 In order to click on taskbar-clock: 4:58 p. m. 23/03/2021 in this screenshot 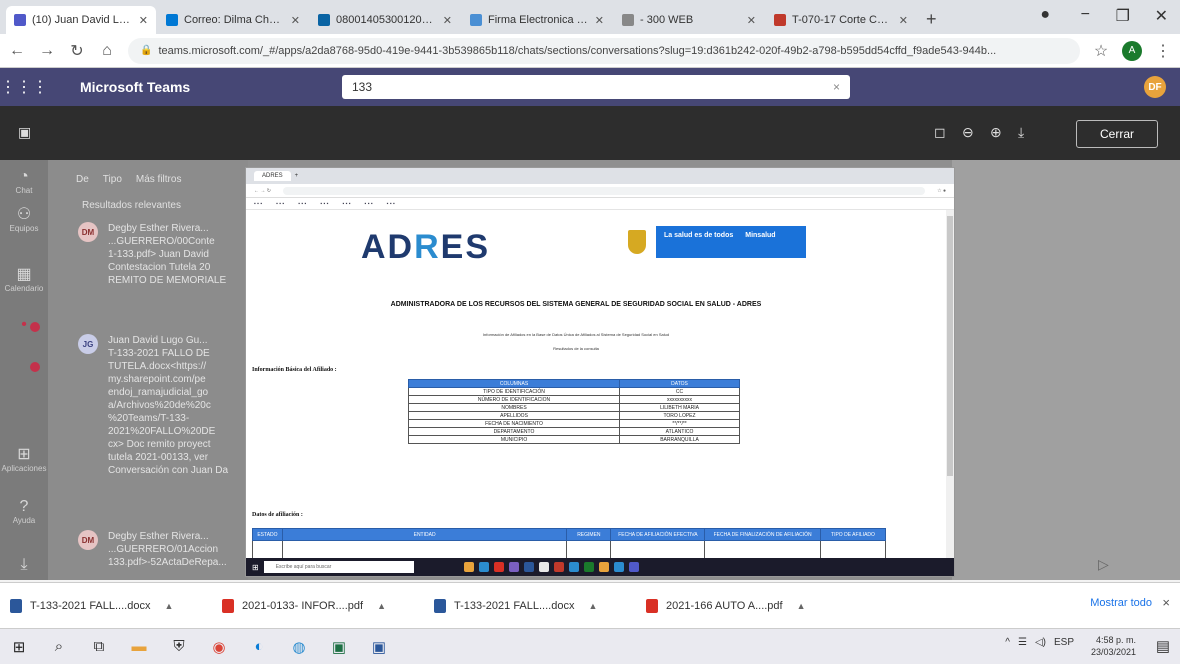, I will do `click(1113, 646)`.